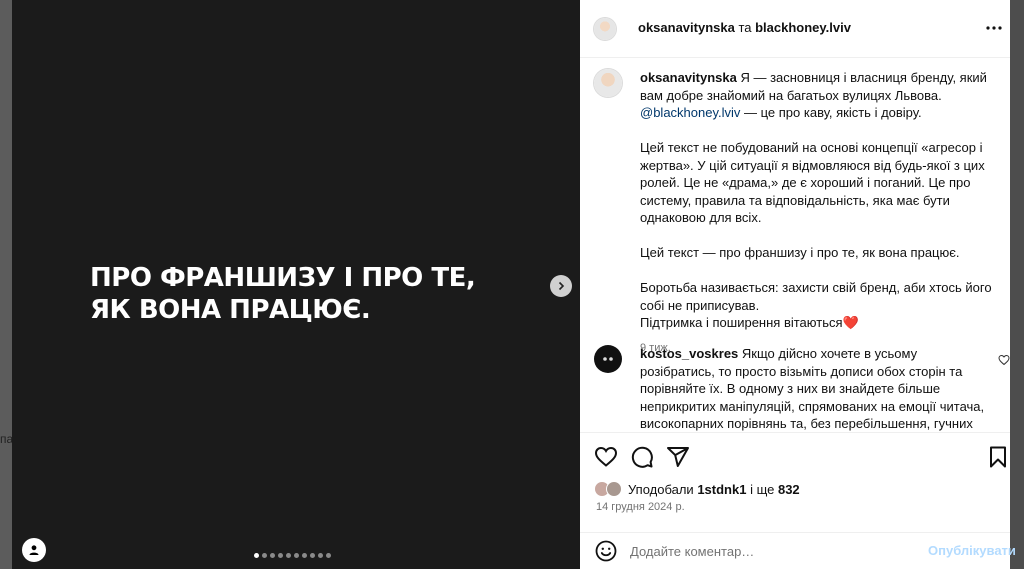  I want to click on likes-summary: Уподобали 1stdnk1 і ще 832, so click(697, 489).